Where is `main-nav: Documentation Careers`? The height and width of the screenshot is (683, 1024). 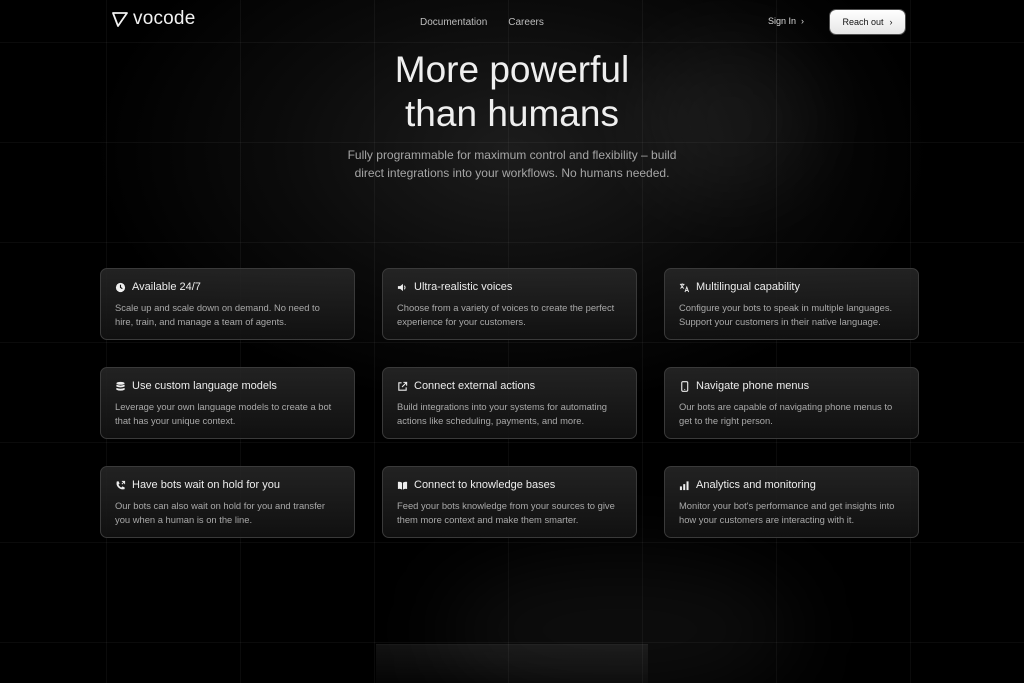
main-nav: Documentation Careers is located at coordinates (482, 22).